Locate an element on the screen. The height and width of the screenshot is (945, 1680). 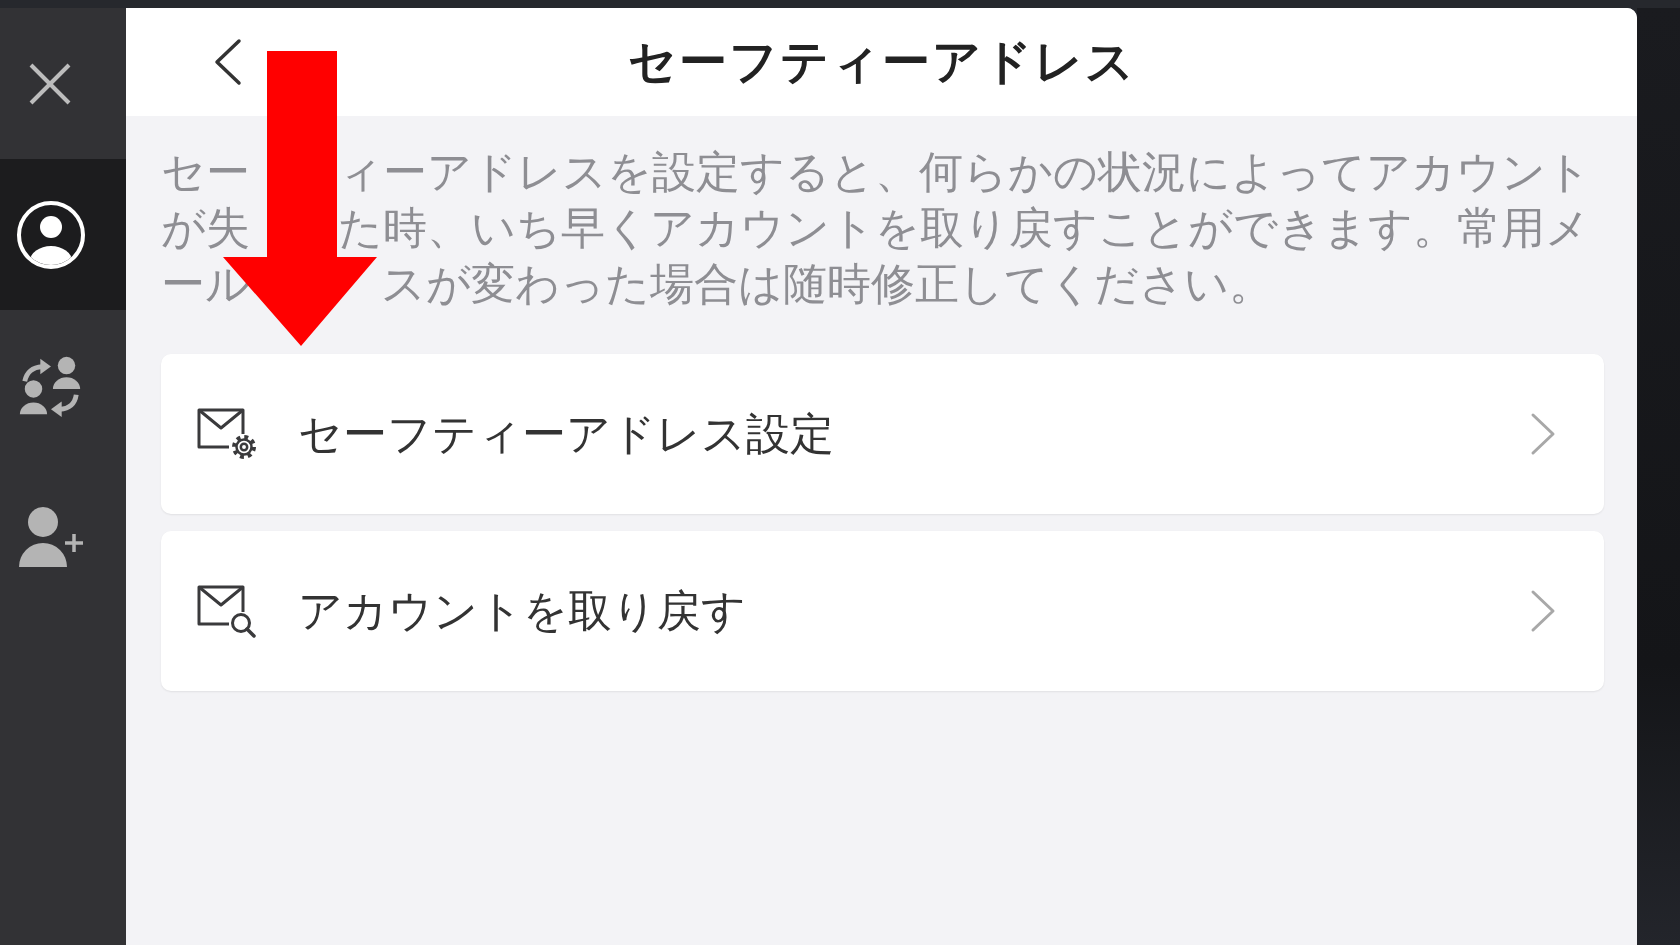
description-text: ール is located at coordinates (205, 284).